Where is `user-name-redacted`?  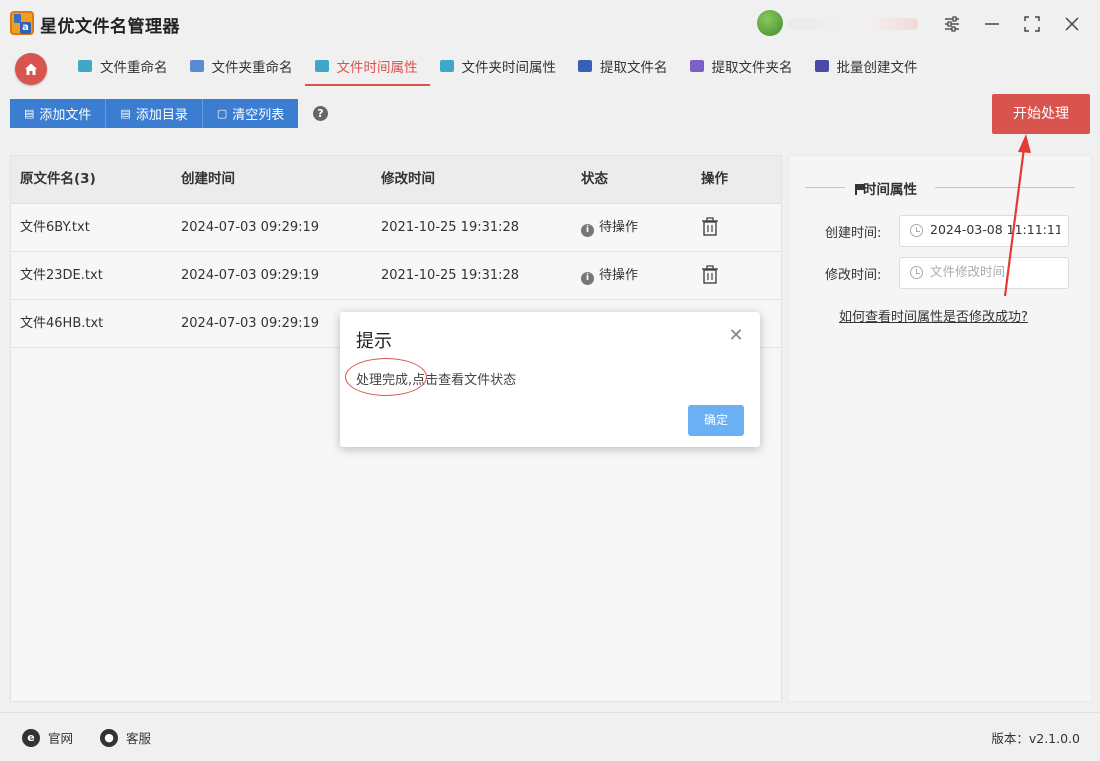 user-name-redacted is located at coordinates (853, 24).